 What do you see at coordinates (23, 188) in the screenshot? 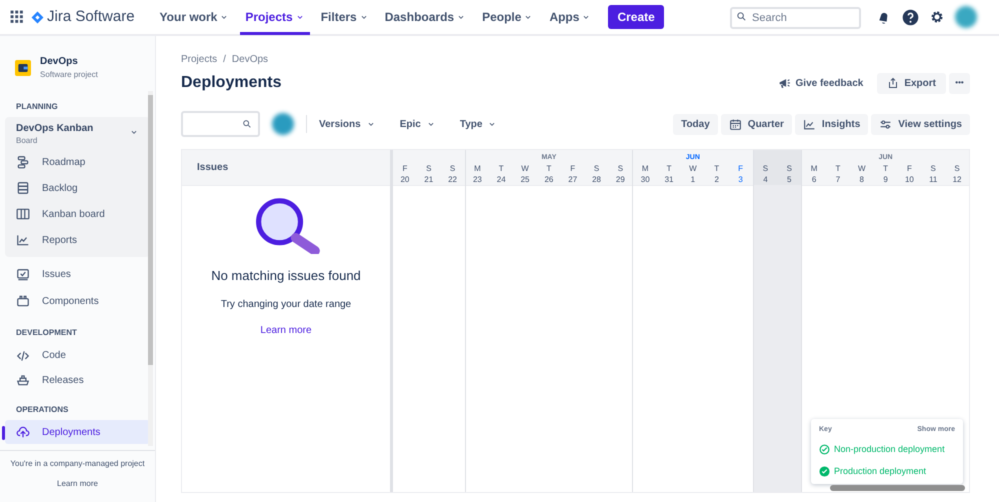
I see `stack-icon` at bounding box center [23, 188].